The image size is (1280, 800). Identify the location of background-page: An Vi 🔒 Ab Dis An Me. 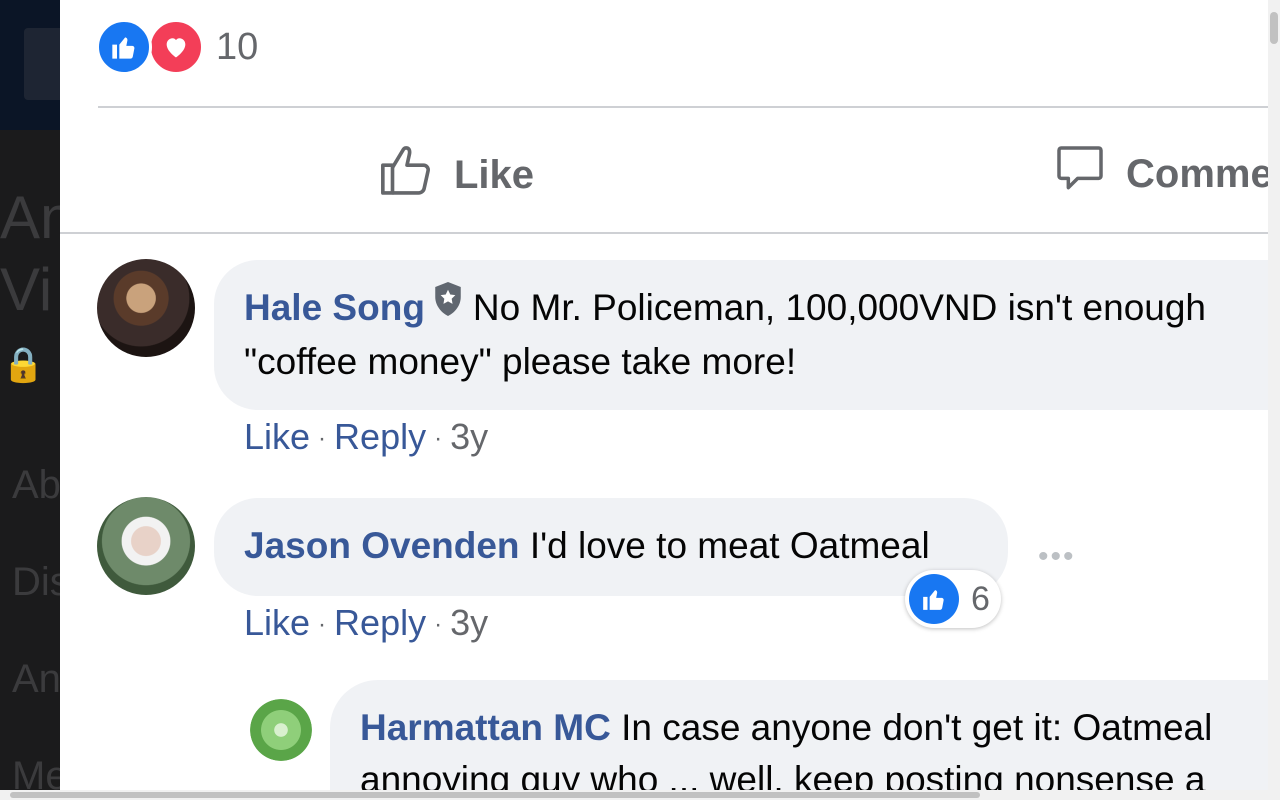
(30, 400).